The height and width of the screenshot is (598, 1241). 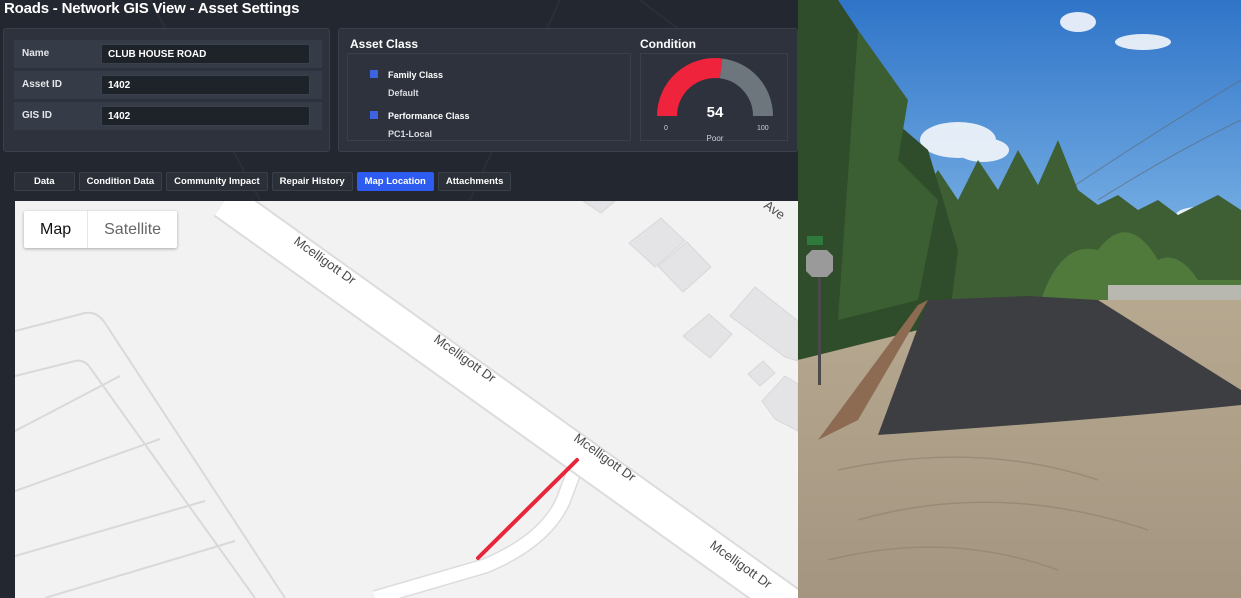 I want to click on map-buildings, so click(x=690, y=316).